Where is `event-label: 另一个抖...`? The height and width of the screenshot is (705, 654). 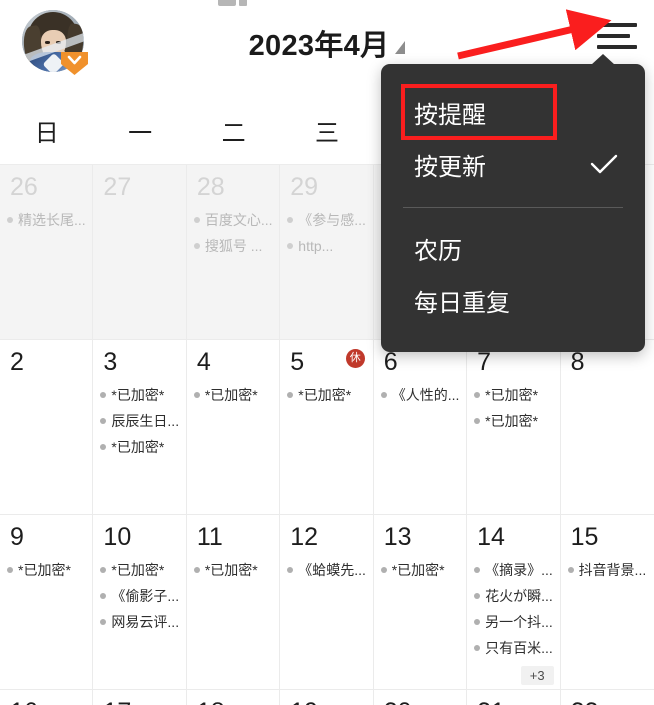
event-label: 另一个抖... is located at coordinates (519, 622).